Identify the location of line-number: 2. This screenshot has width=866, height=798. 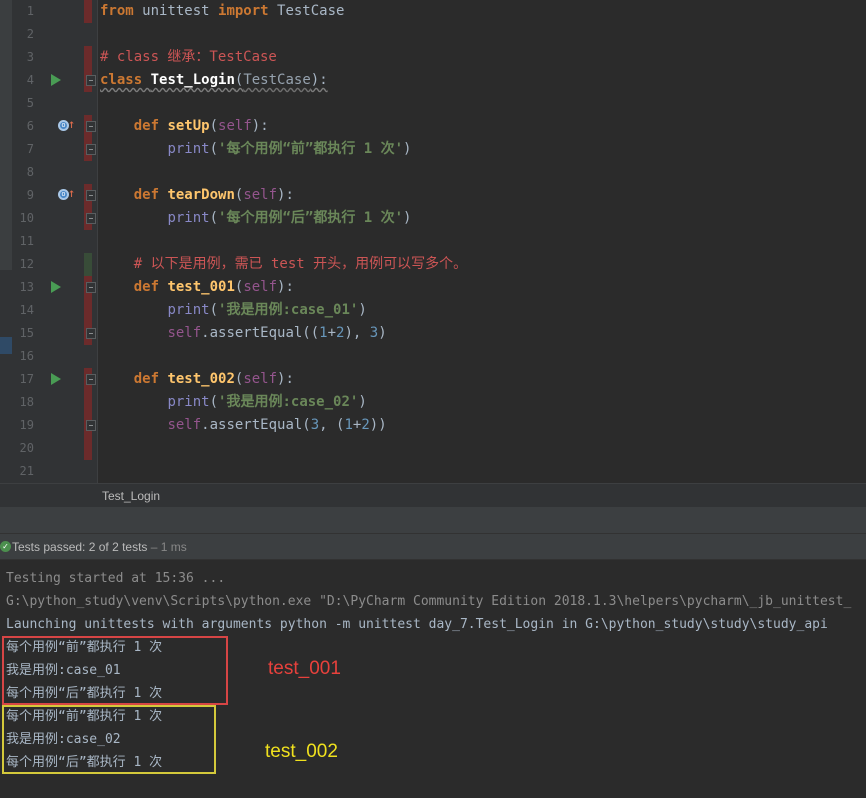
(30, 34).